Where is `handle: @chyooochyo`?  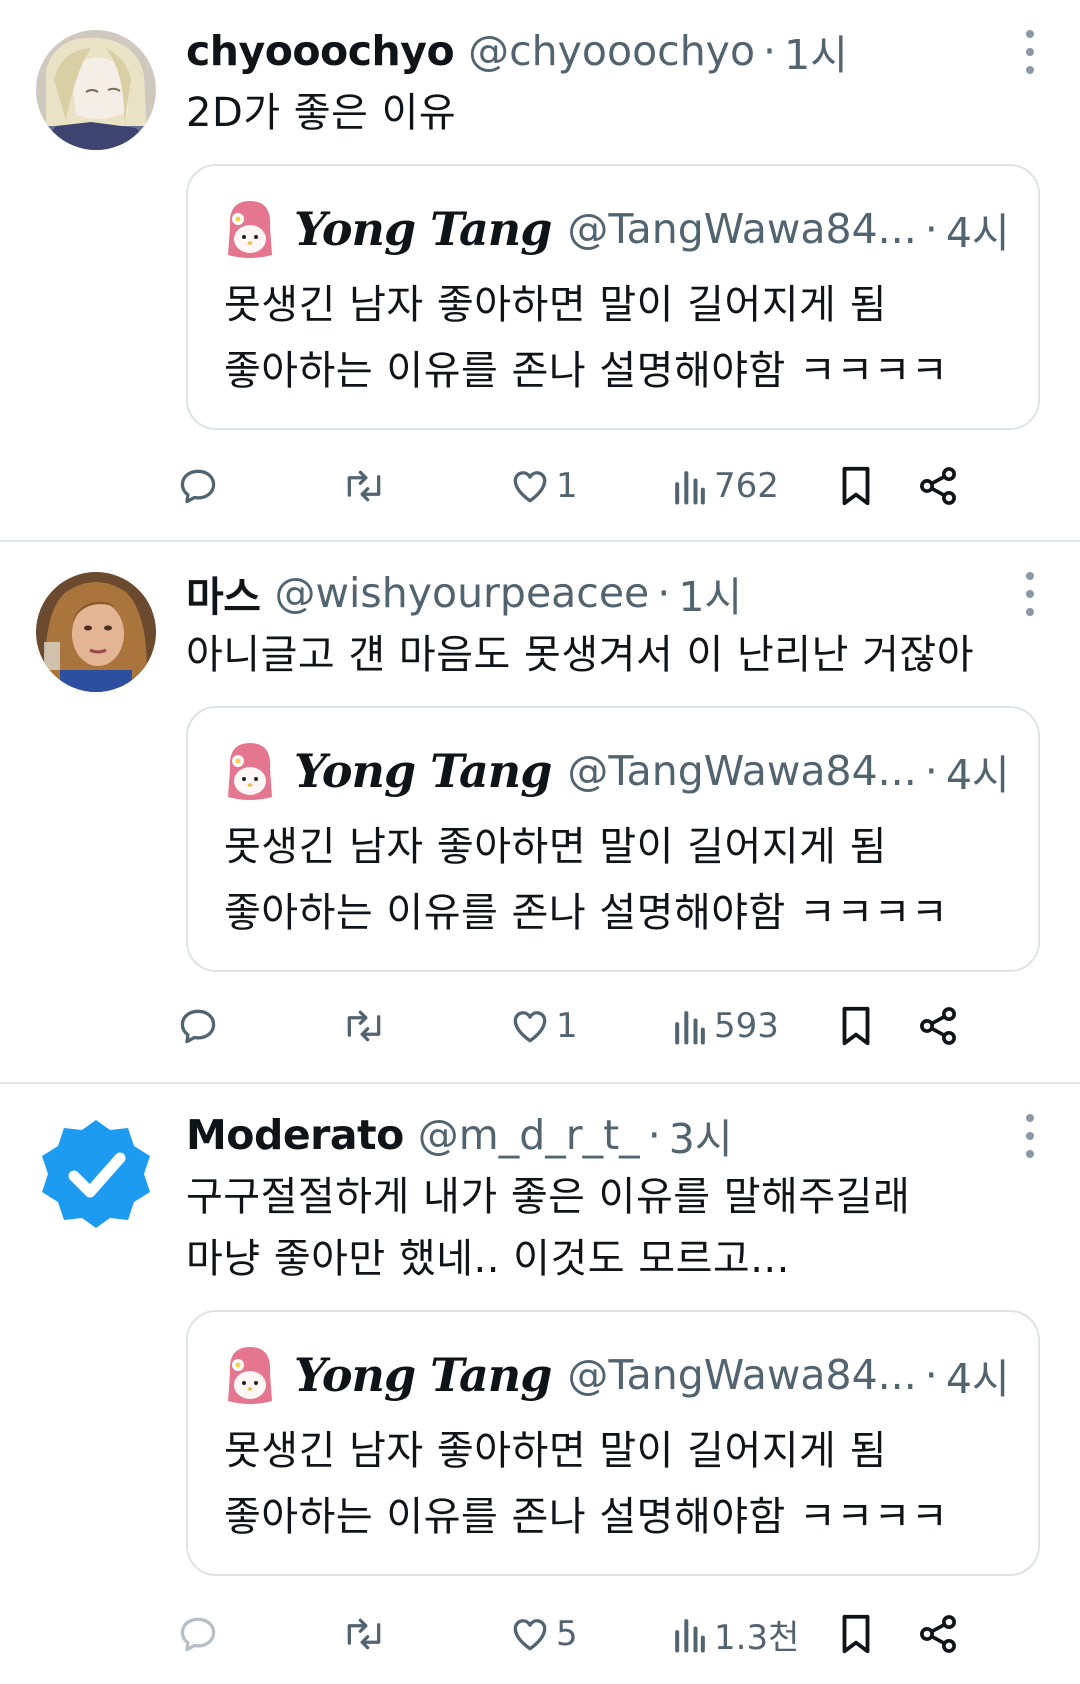 handle: @chyooochyo is located at coordinates (611, 51).